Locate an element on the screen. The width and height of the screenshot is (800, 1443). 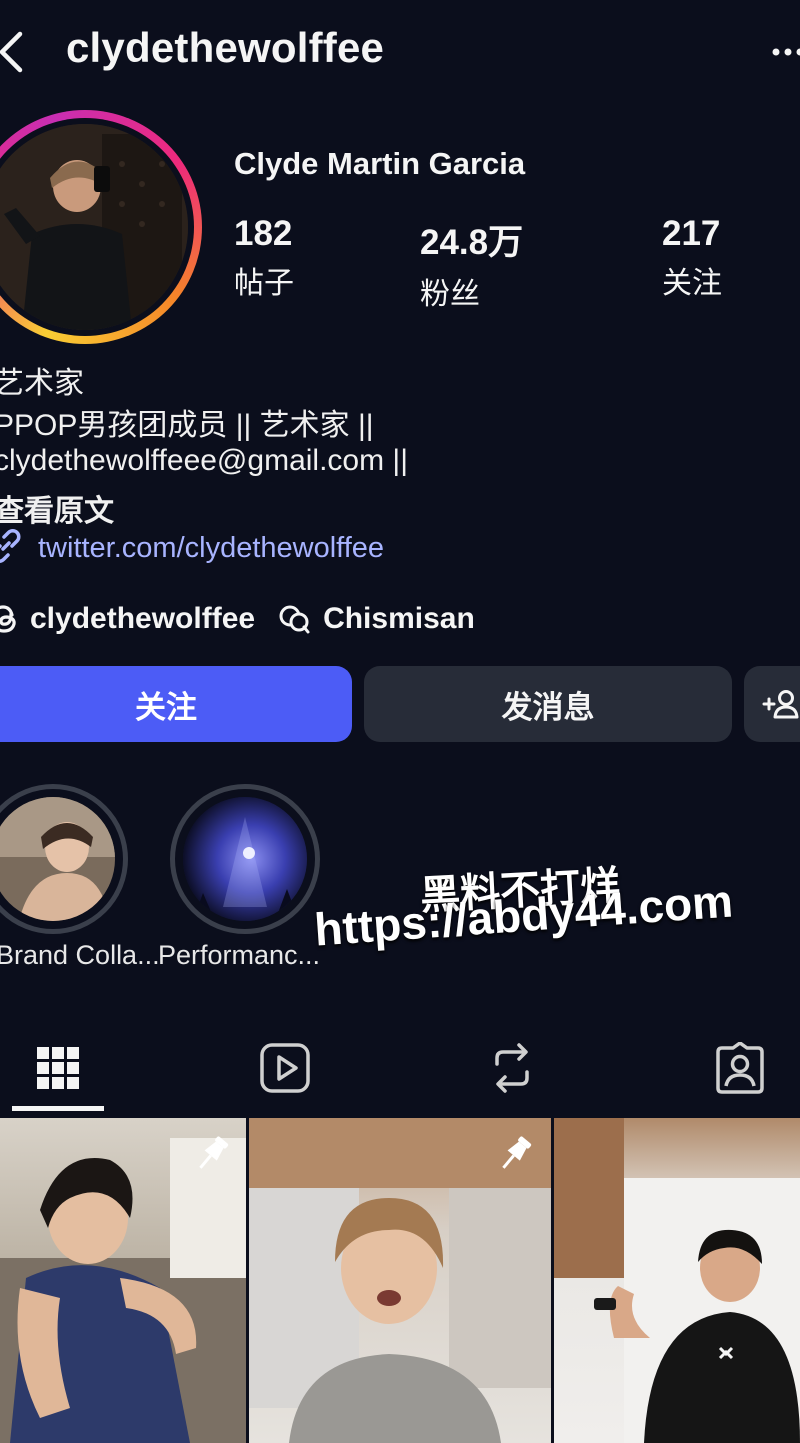
tab-reels is located at coordinates (285, 1068).